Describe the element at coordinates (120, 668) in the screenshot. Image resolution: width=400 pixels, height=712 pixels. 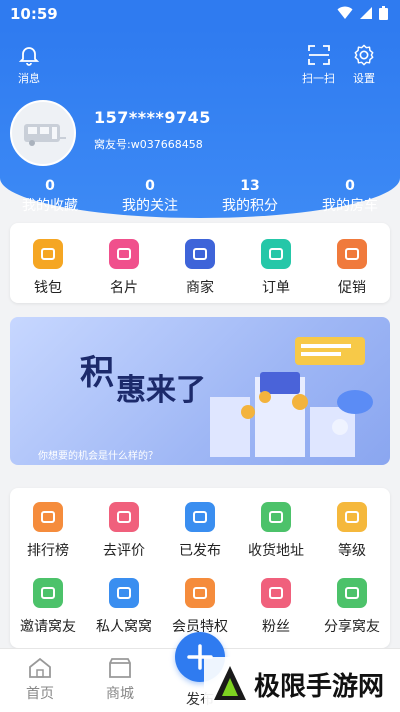
I see `store-icon` at that location.